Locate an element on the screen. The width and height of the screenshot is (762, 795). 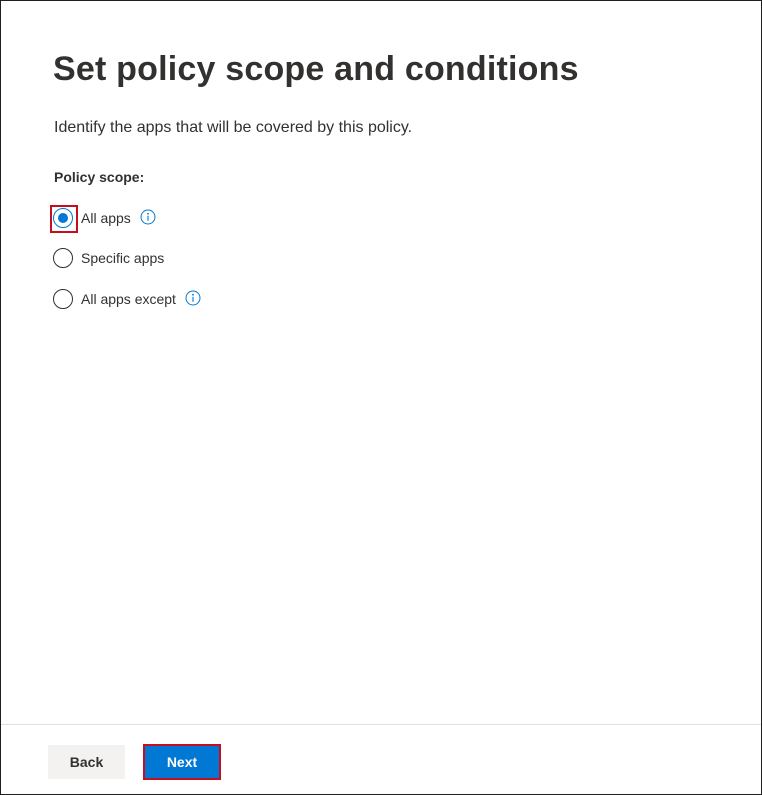
radio-all-apps: All apps is located at coordinates (103, 219).